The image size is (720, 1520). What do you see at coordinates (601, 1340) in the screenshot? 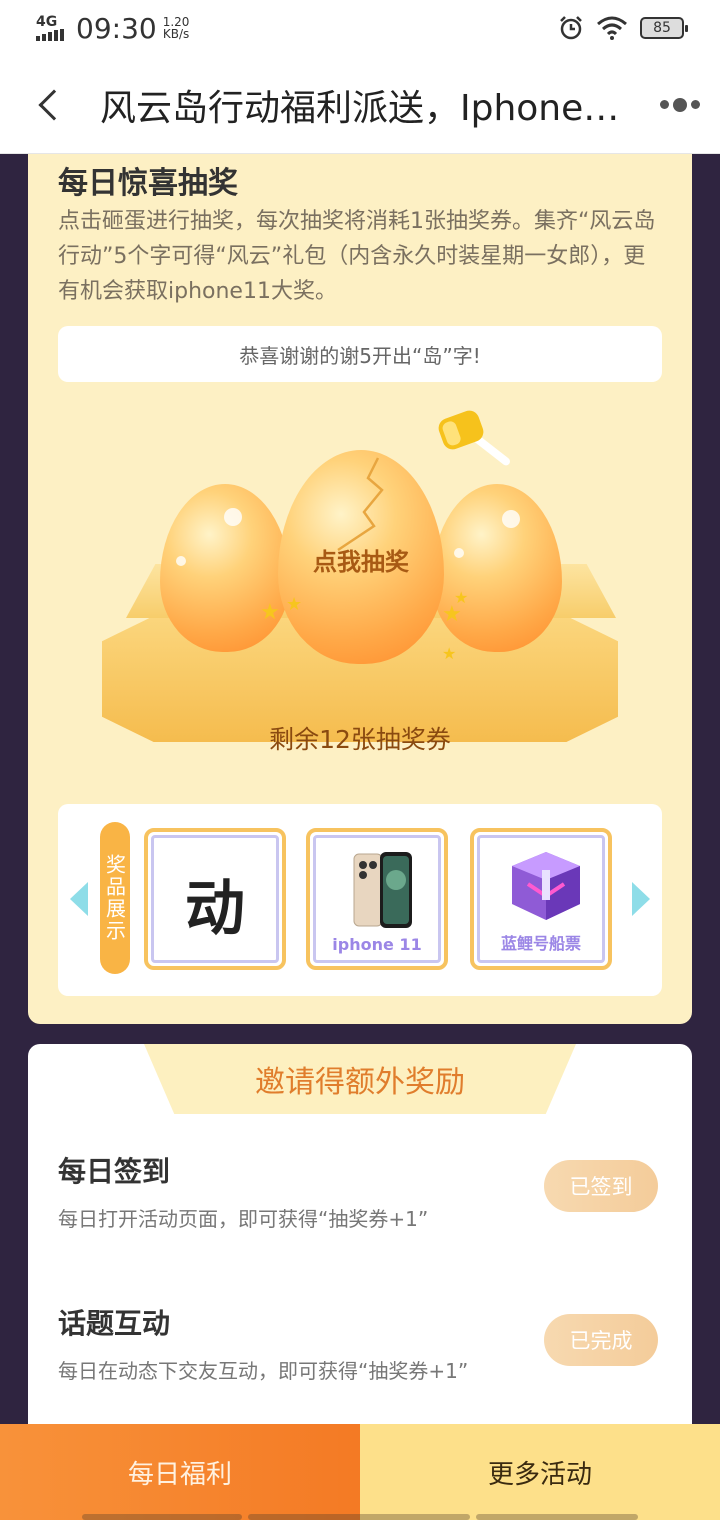
I see `topic-complete-button: 已完成` at bounding box center [601, 1340].